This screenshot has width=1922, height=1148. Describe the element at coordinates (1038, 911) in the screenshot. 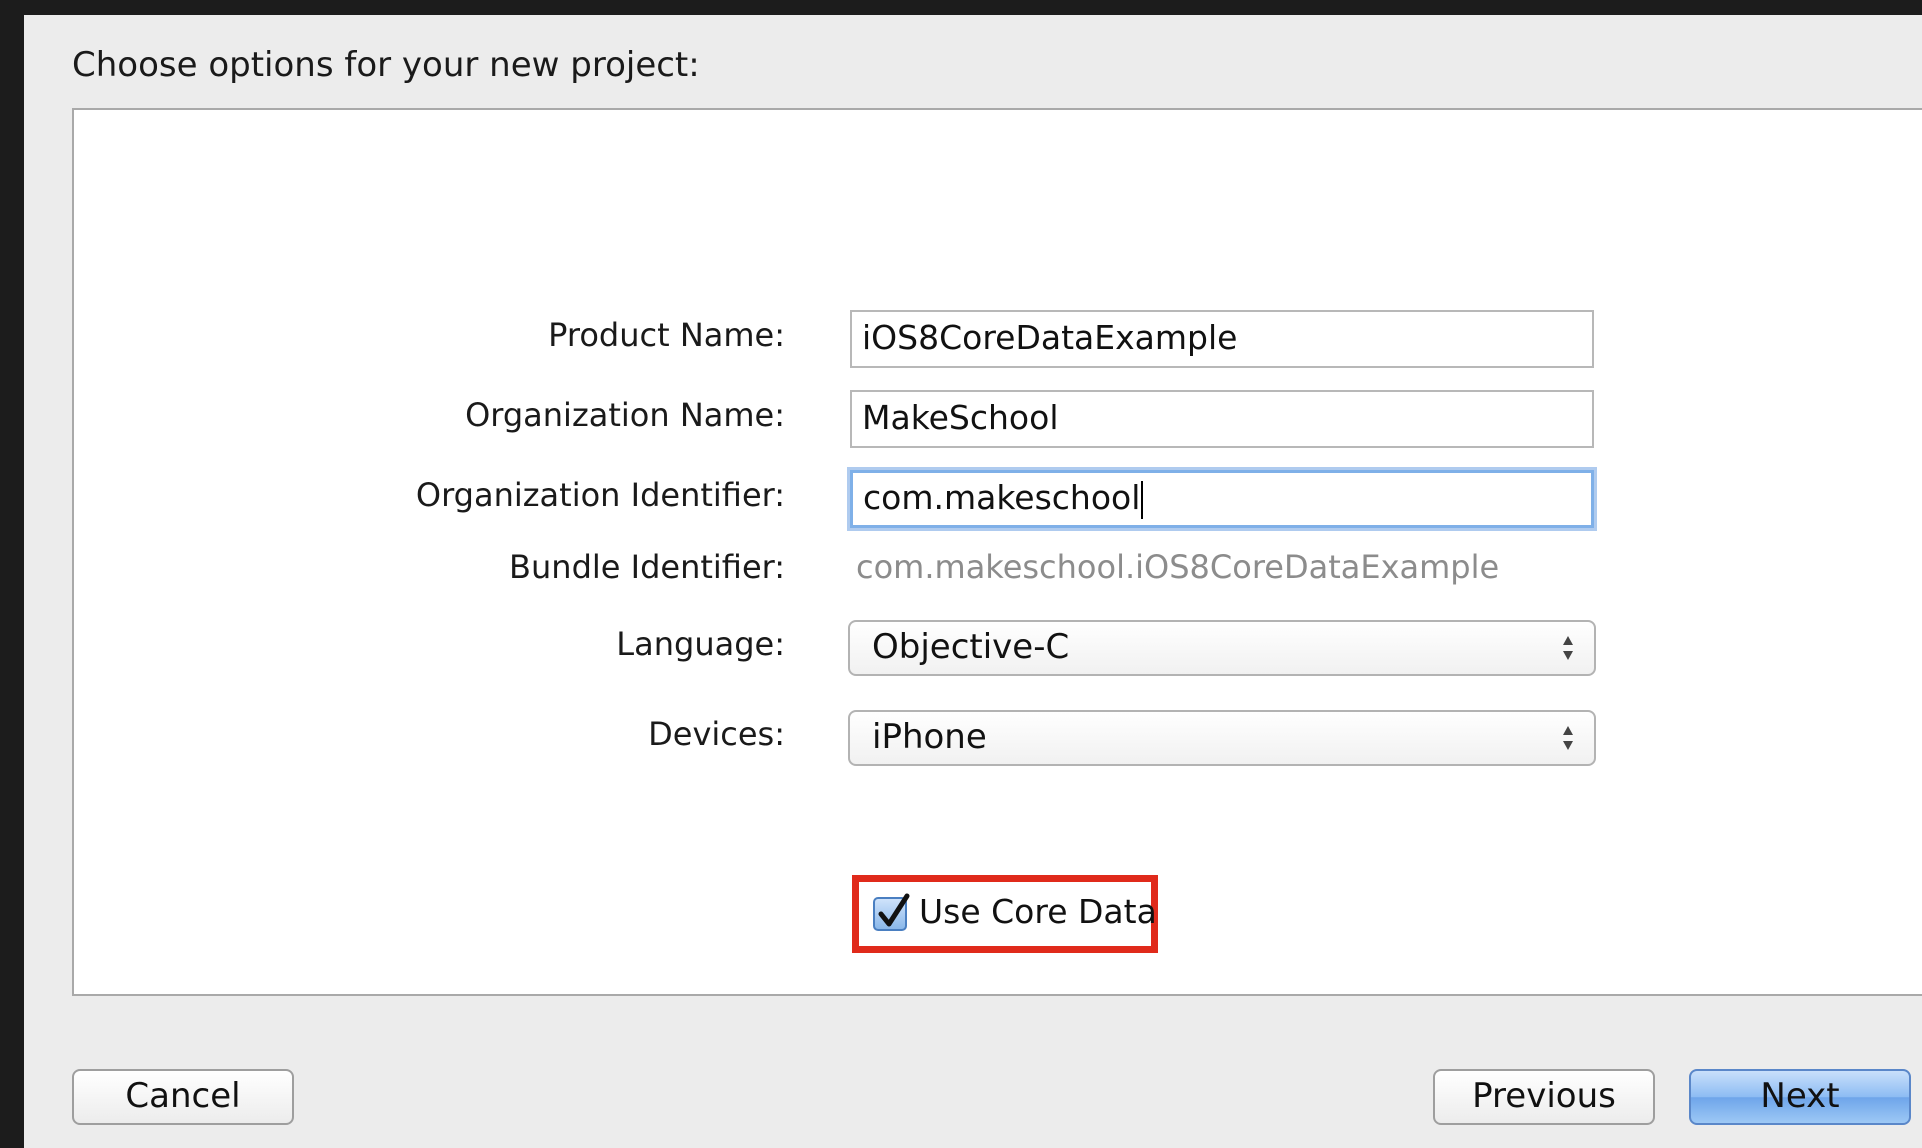

I see `use-core-data-label: Use Core Data` at that location.